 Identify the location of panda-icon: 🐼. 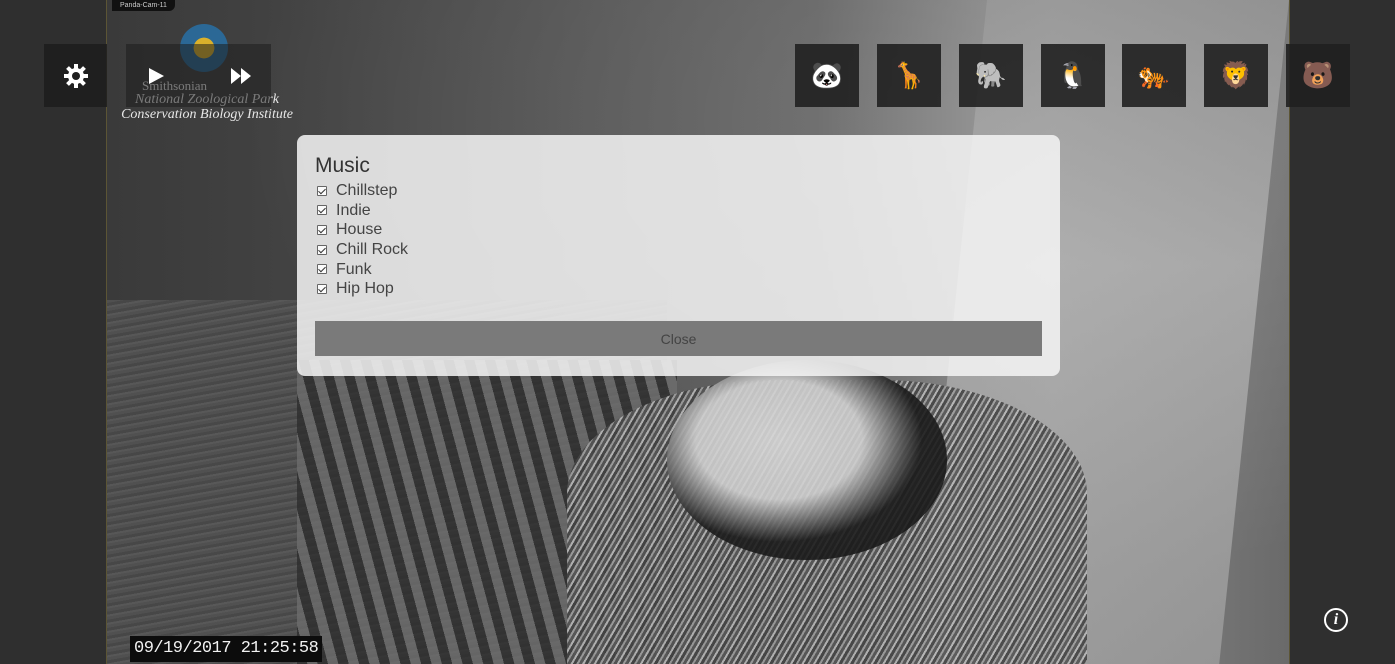
(827, 75).